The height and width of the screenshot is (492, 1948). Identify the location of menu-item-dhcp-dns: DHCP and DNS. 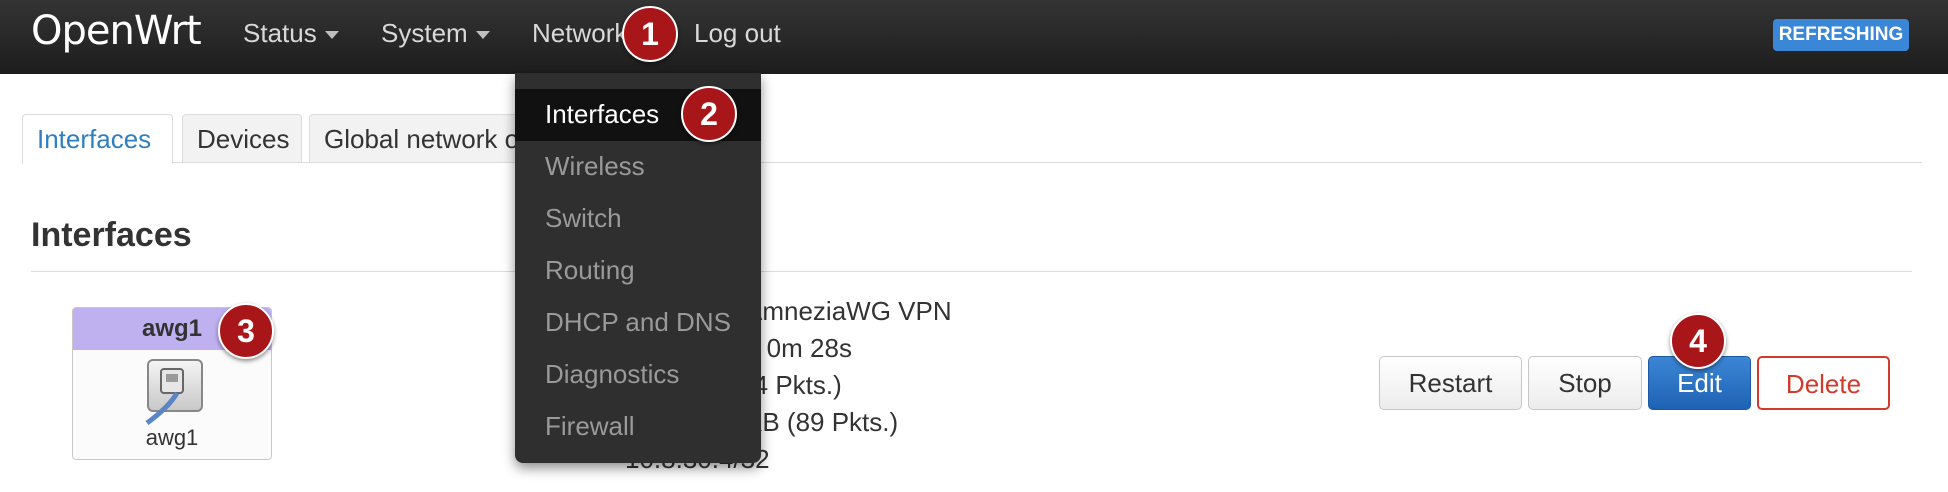
(638, 322).